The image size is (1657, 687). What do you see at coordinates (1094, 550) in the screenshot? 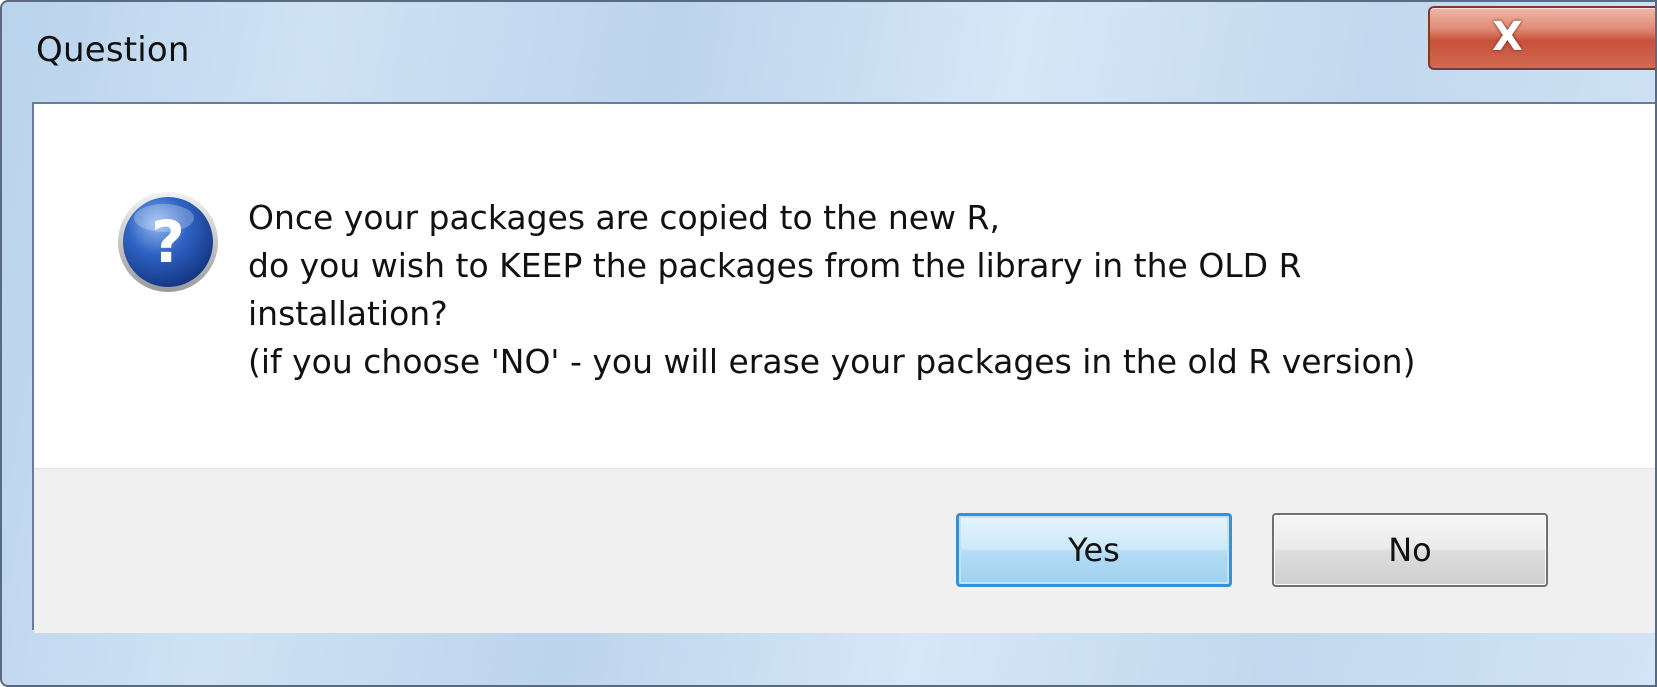
I see `yes-button: Yes` at bounding box center [1094, 550].